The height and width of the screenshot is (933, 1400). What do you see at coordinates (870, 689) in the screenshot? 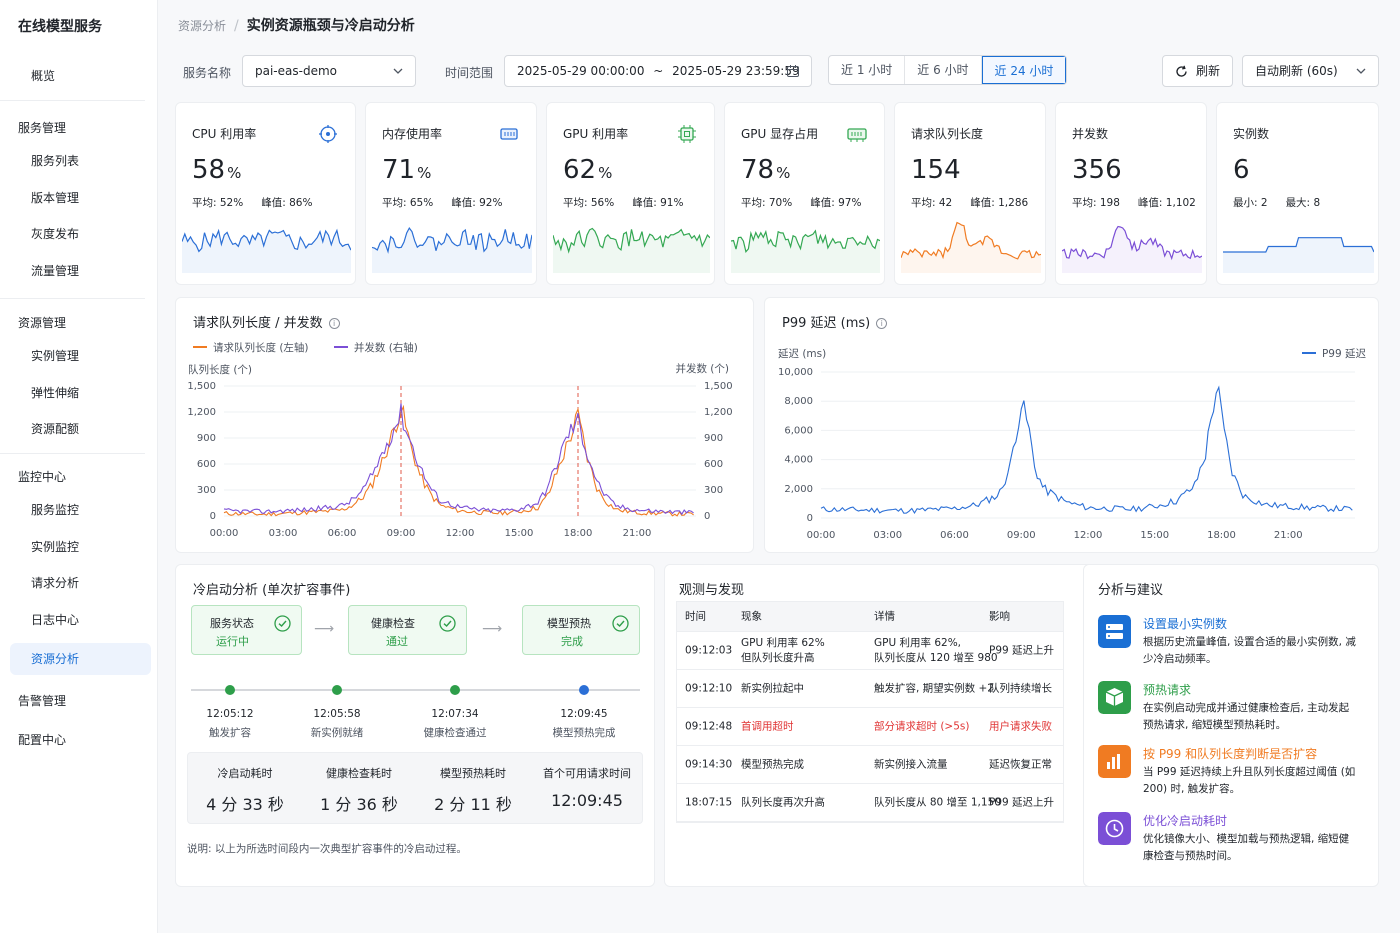
I see `table-row: 09:12:10 新实例拉起中 触发扩容, 期望实例数 +2 队列持续增长` at bounding box center [870, 689].